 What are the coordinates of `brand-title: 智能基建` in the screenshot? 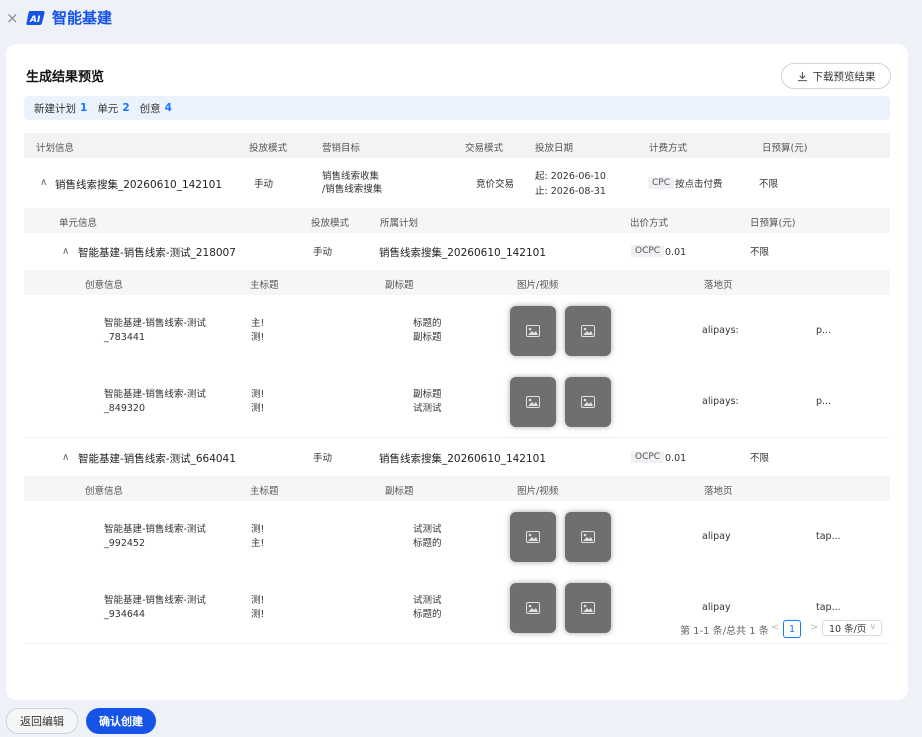 It's located at (82, 18).